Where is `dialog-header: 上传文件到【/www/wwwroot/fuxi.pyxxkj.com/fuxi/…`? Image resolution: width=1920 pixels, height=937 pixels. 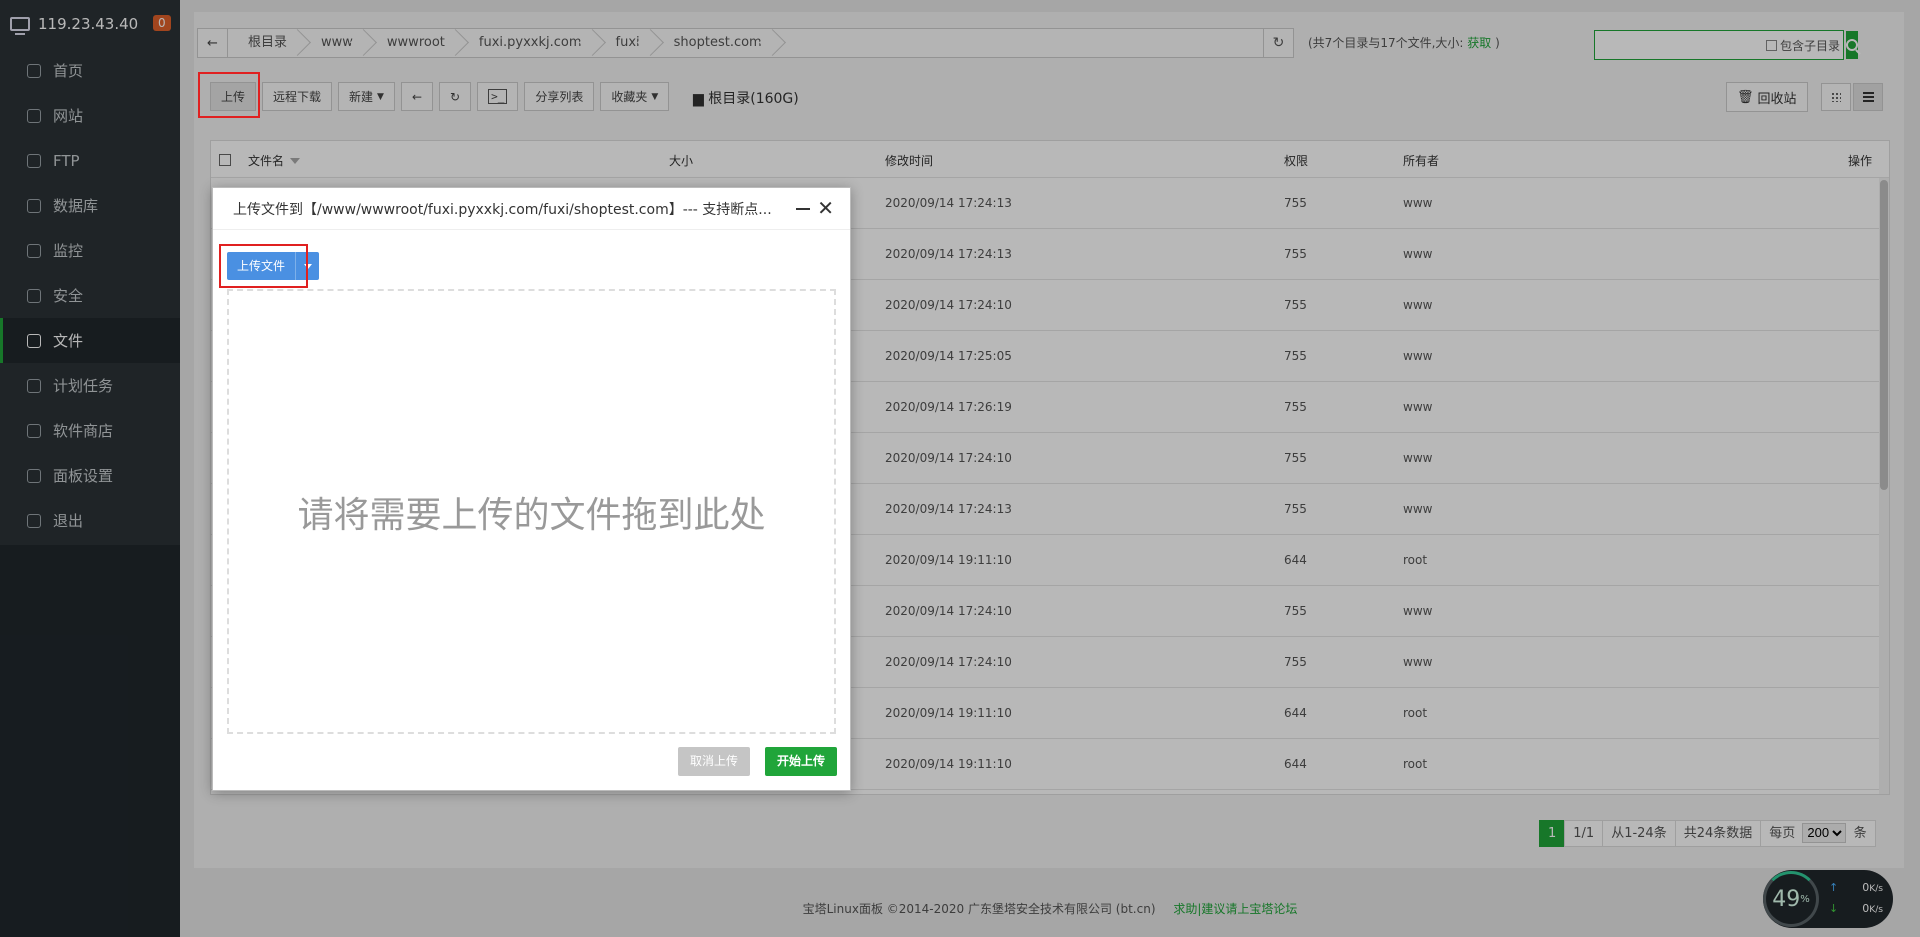
dialog-header: 上传文件到【/www/wwwroot/fuxi.pyxxkj.com/fuxi/… is located at coordinates (531, 209).